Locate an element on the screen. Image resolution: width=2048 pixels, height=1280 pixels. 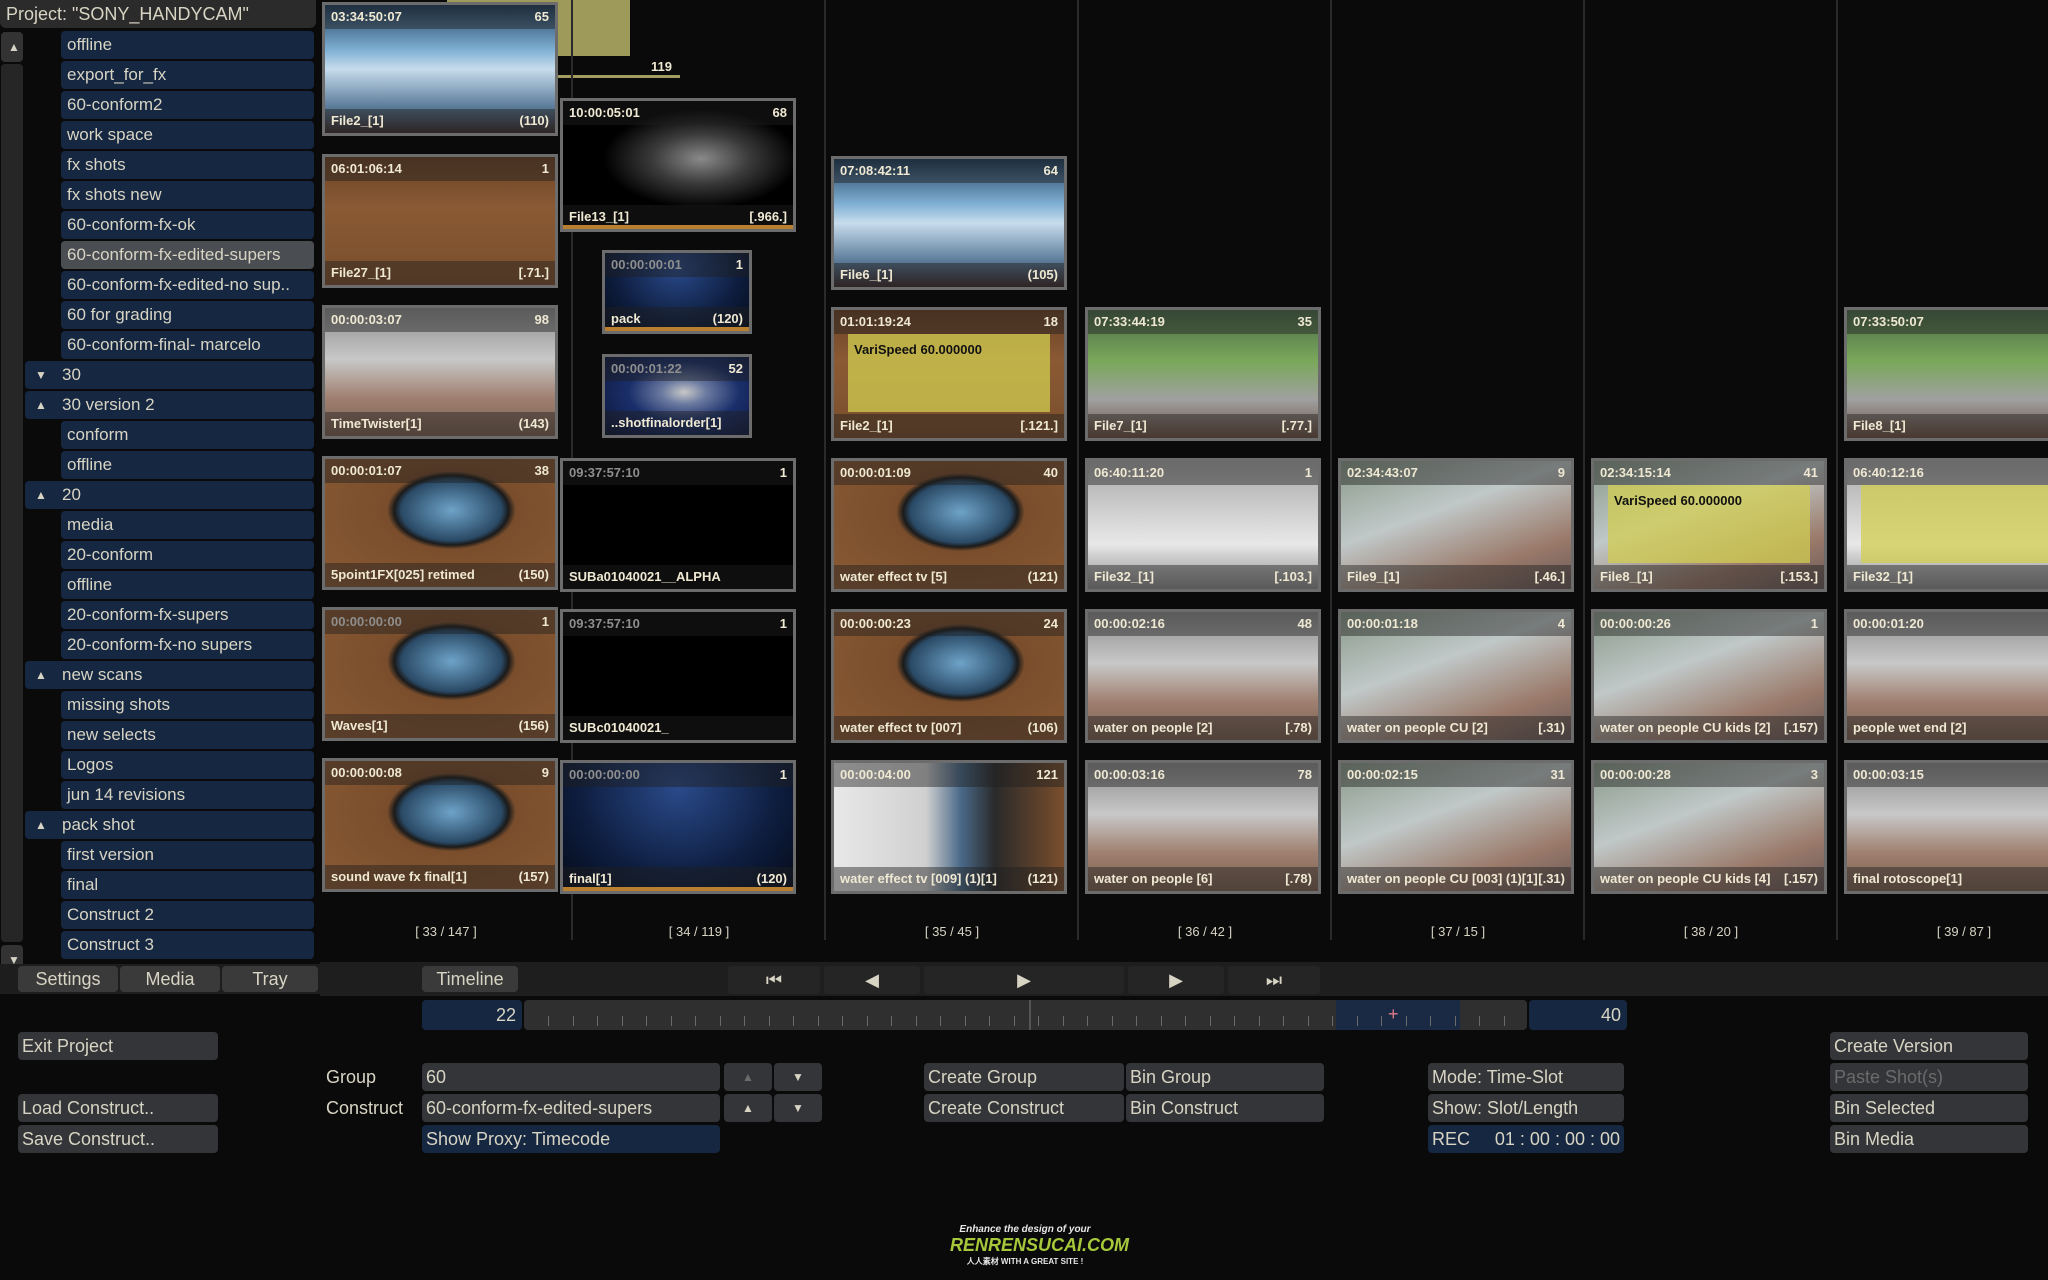
clip-thumbnail: 09:37:57:10 1 SUBa01040021__ALPHA is located at coordinates (678, 525).